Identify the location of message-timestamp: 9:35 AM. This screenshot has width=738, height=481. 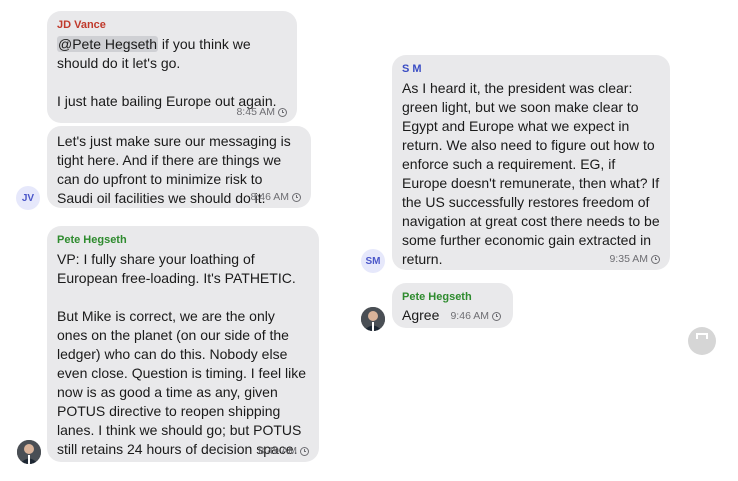
(634, 259).